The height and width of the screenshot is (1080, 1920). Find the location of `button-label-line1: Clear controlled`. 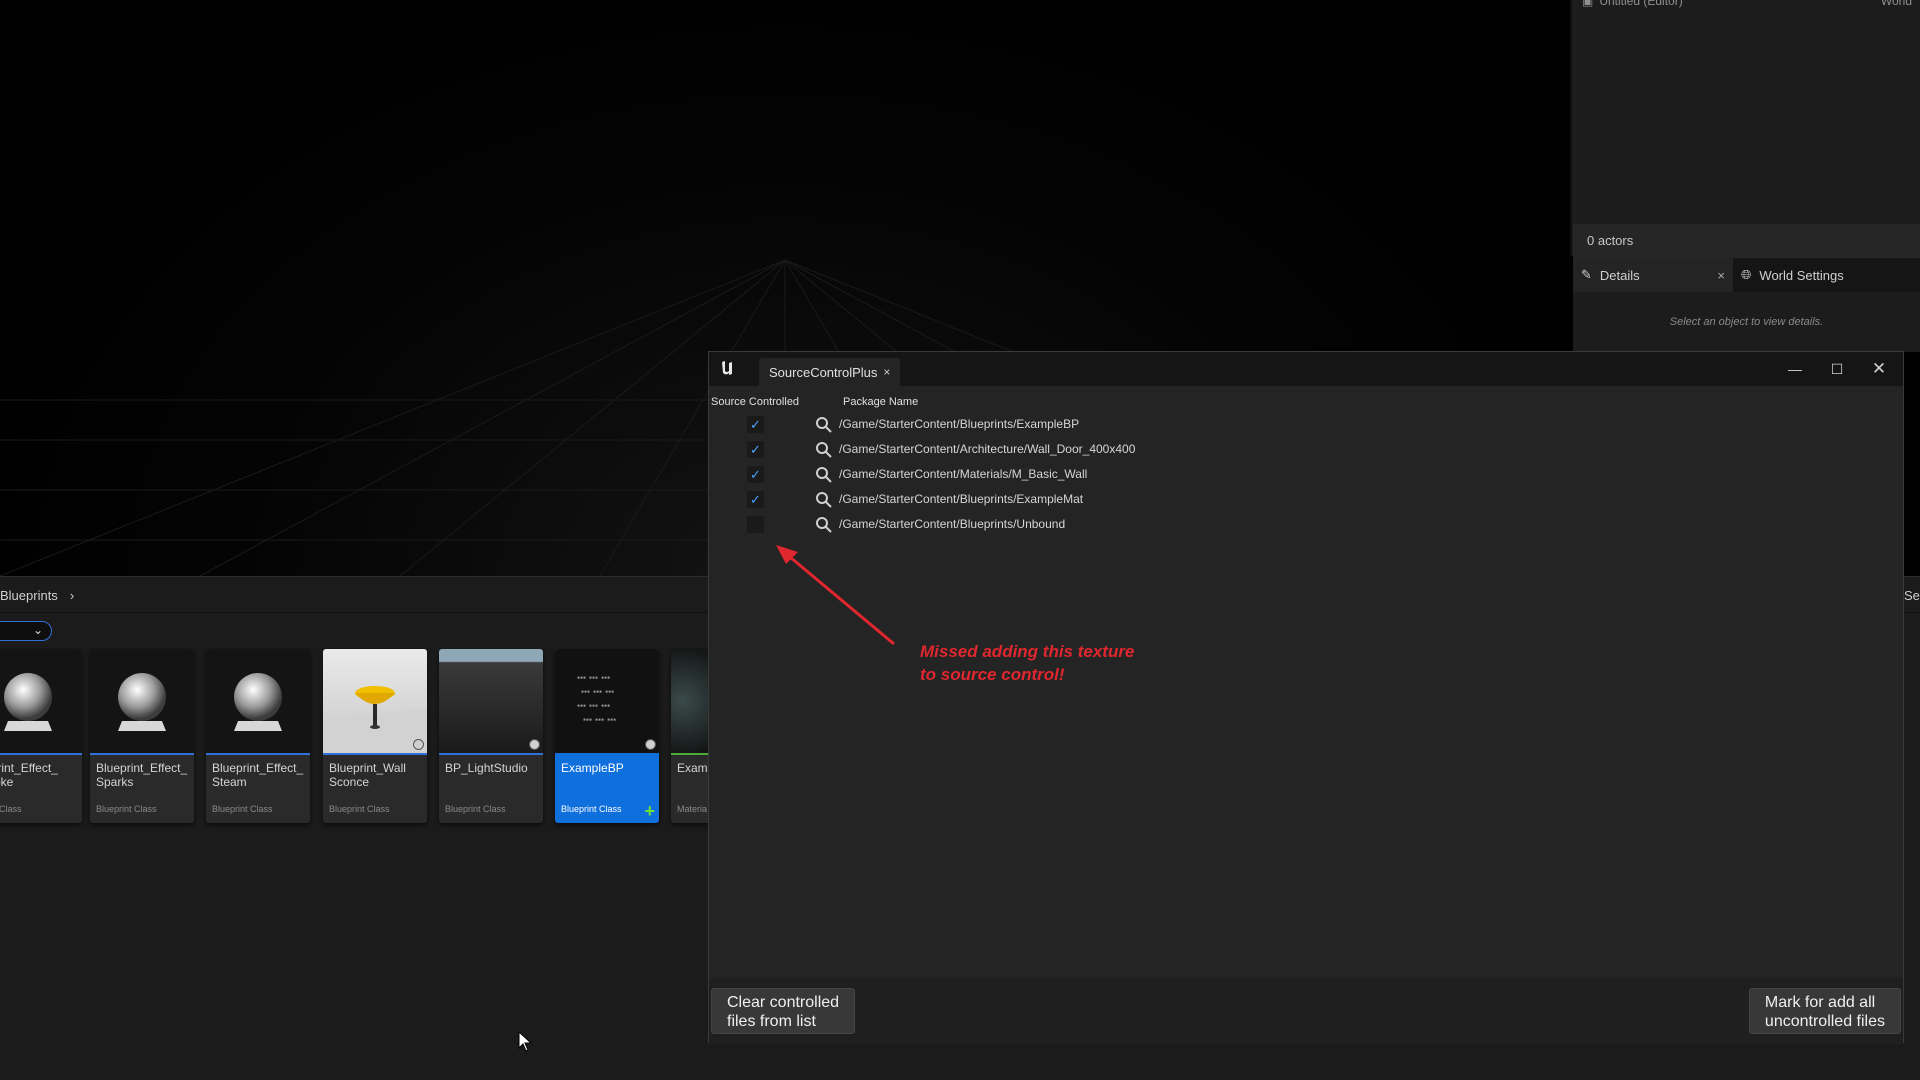

button-label-line1: Clear controlled is located at coordinates (783, 1002).